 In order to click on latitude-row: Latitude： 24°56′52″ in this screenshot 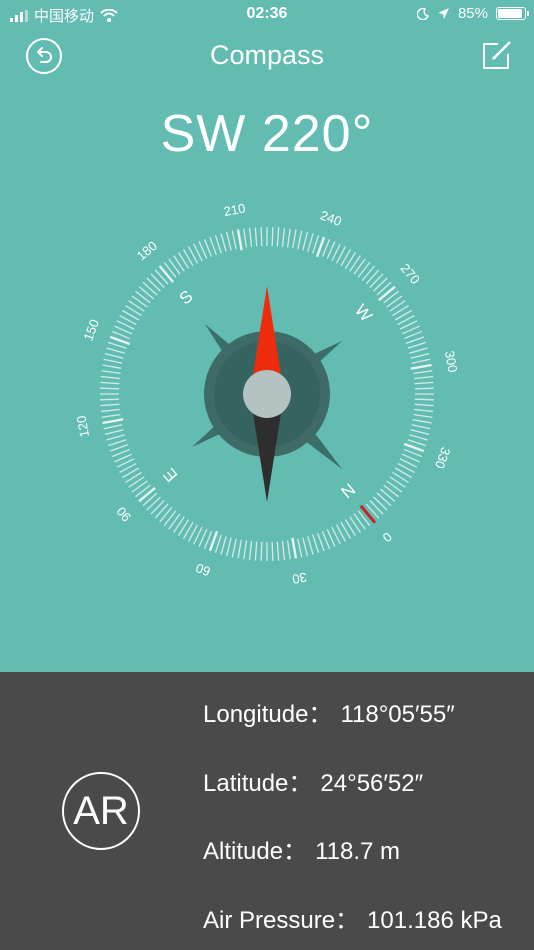, I will do `click(313, 780)`.